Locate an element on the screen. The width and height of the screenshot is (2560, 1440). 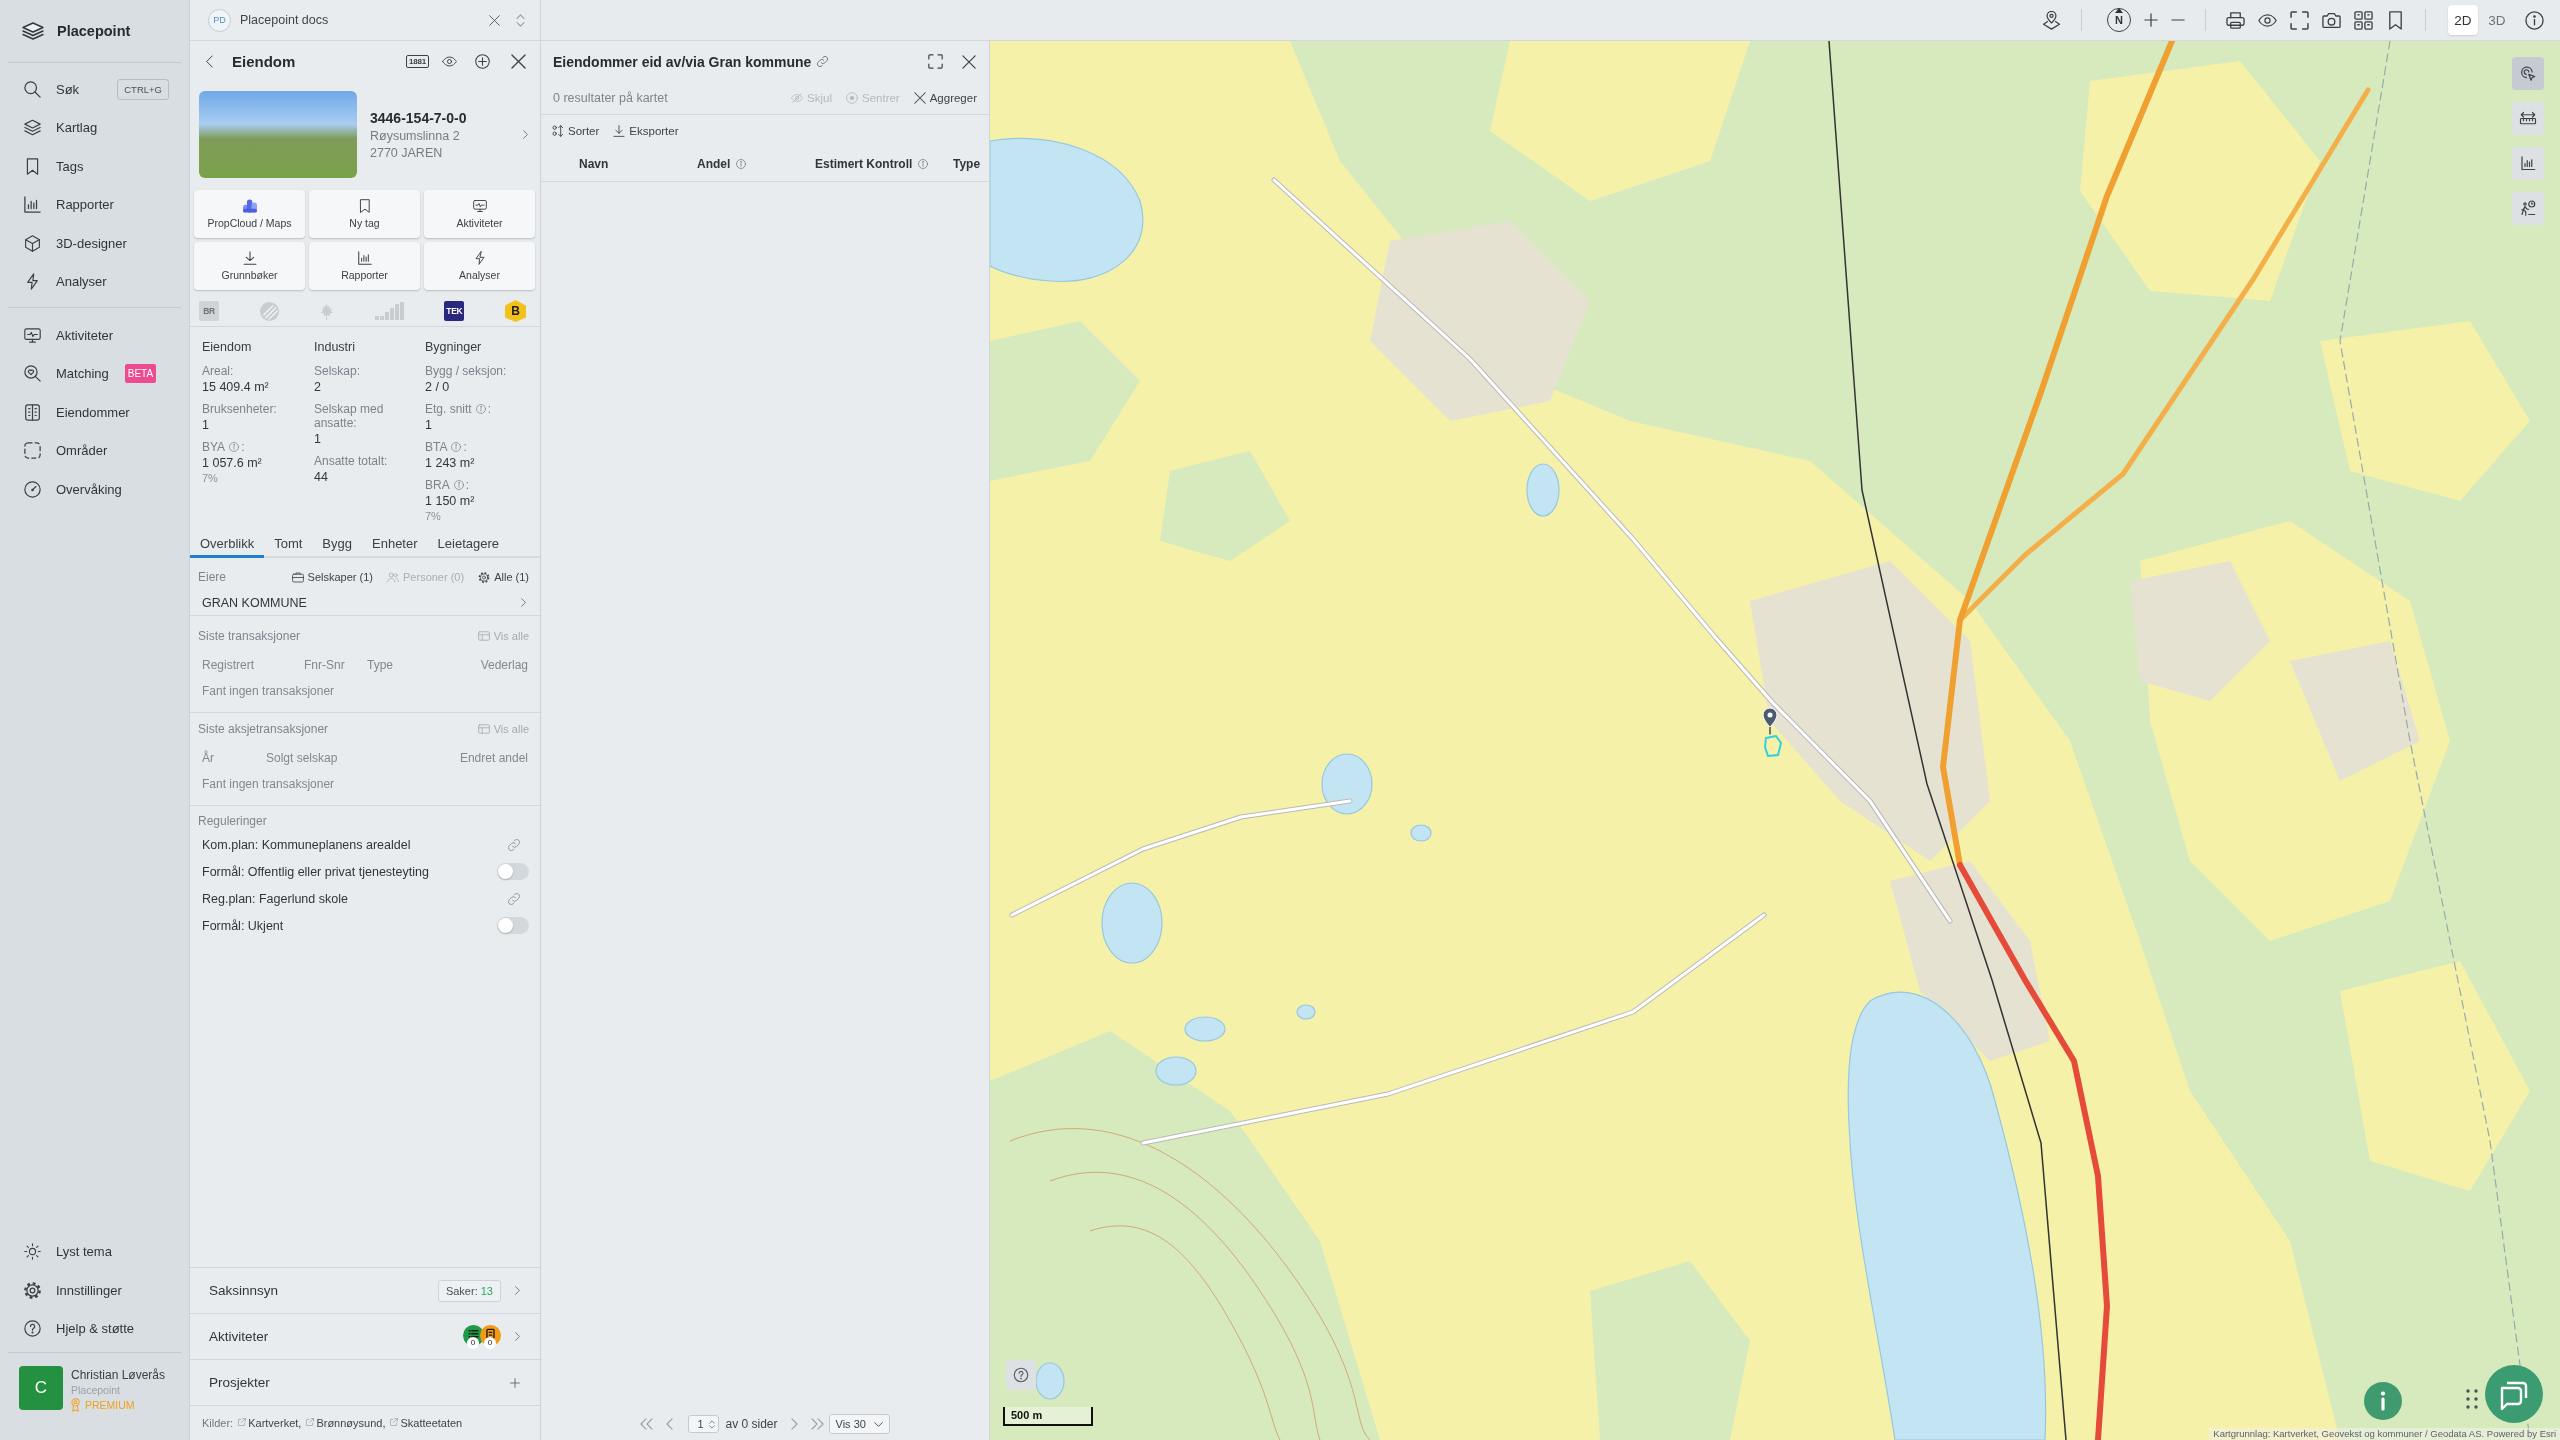
chat-icon is located at coordinates (2514, 1394).